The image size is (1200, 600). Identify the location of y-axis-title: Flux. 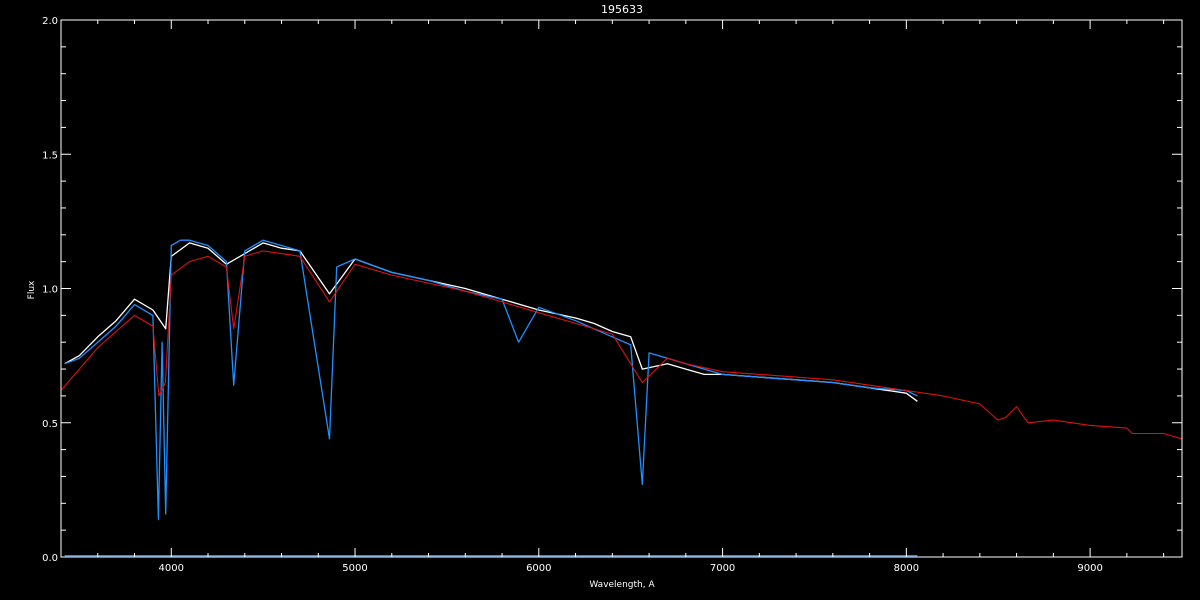
(32, 289).